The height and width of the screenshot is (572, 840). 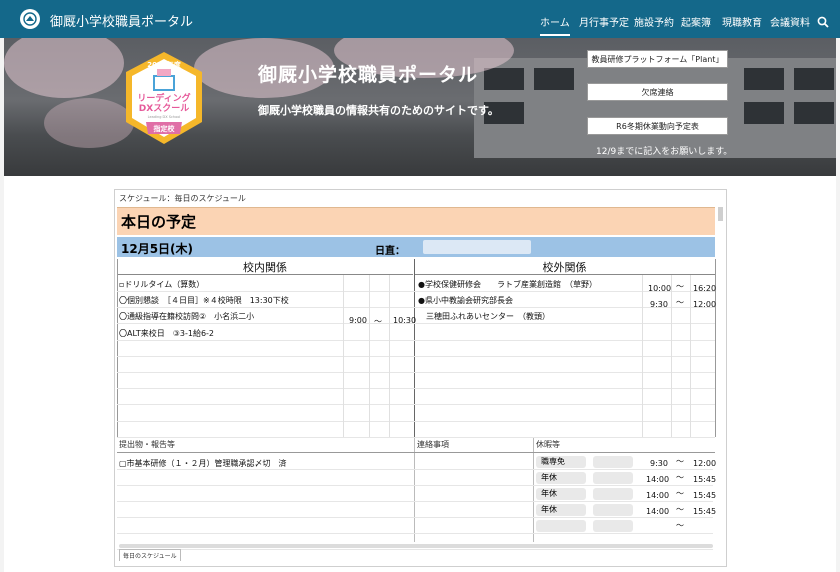 What do you see at coordinates (484, 316) in the screenshot?
I see `out-school-item: 三穂田ふれあいセンター （教頭）` at bounding box center [484, 316].